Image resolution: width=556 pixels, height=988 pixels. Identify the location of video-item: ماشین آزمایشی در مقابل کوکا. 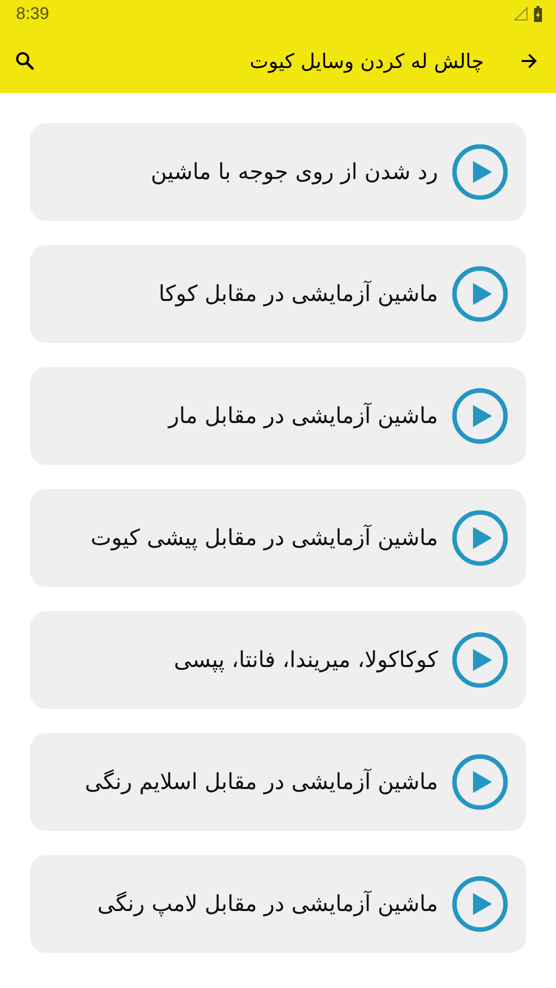
(278, 294).